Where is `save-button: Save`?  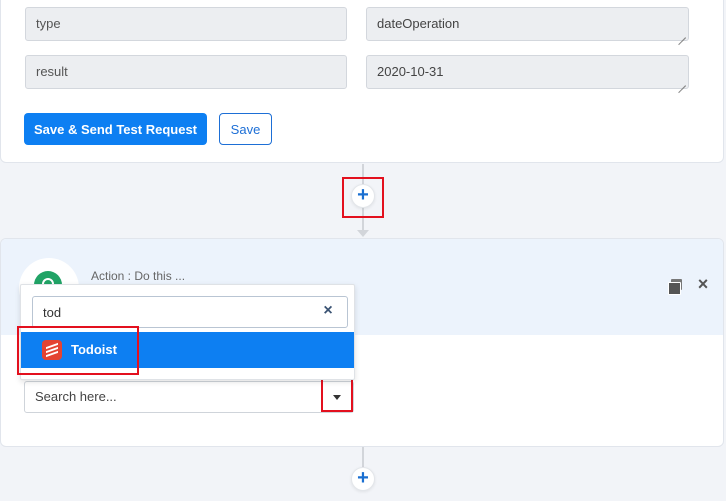
save-button: Save is located at coordinates (245, 129).